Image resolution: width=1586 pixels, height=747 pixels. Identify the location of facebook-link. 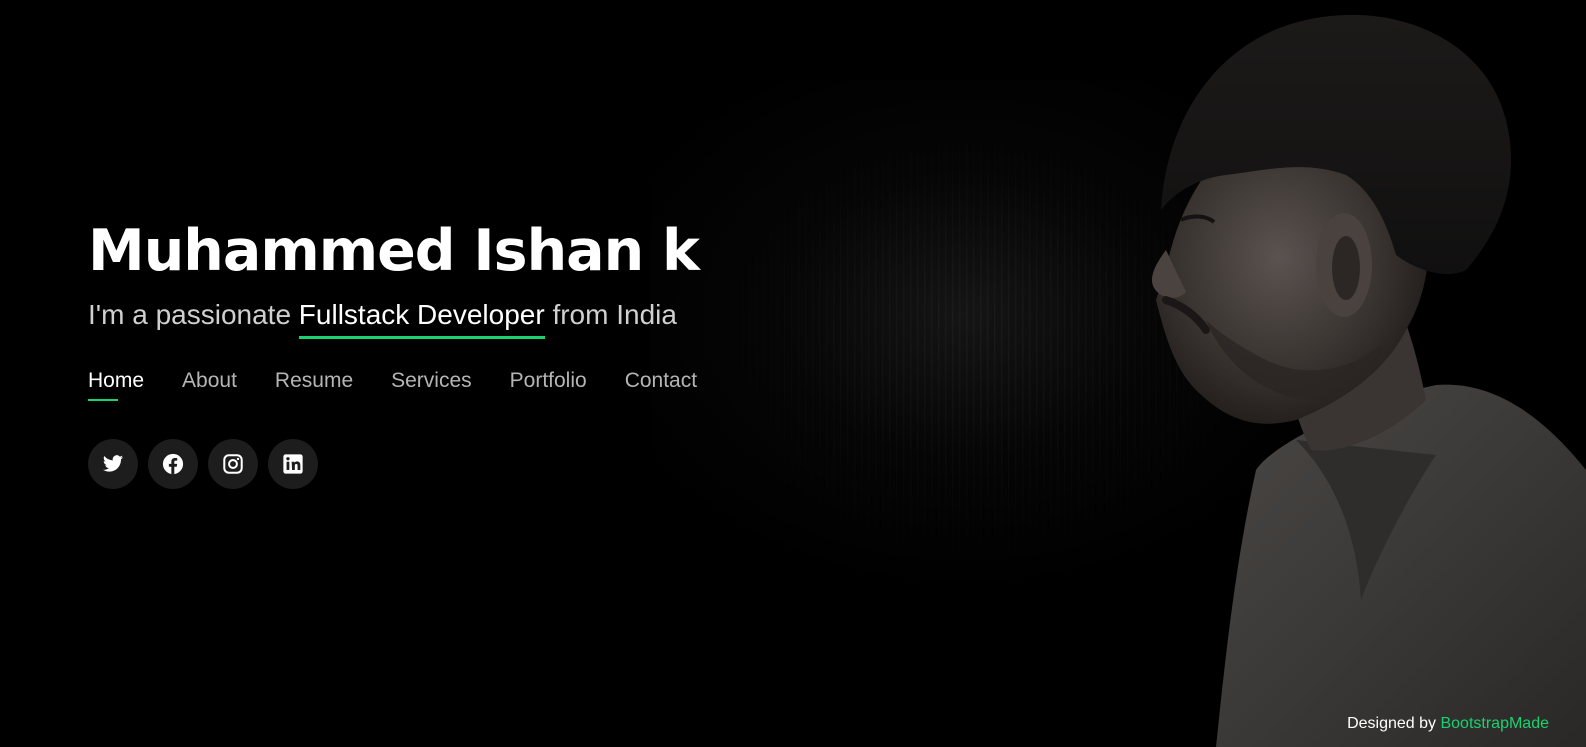
(173, 464).